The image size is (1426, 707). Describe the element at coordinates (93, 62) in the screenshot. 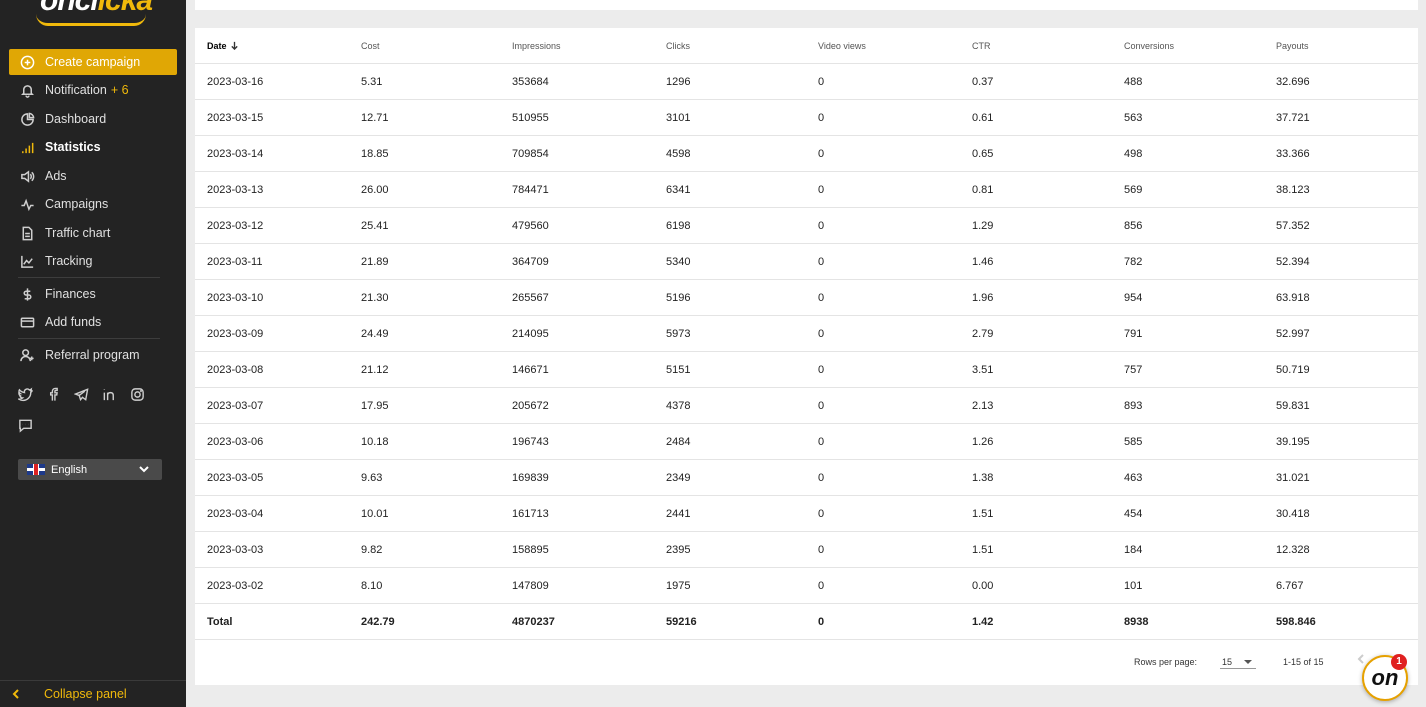

I see `create-campaign-button: Create campaign` at that location.